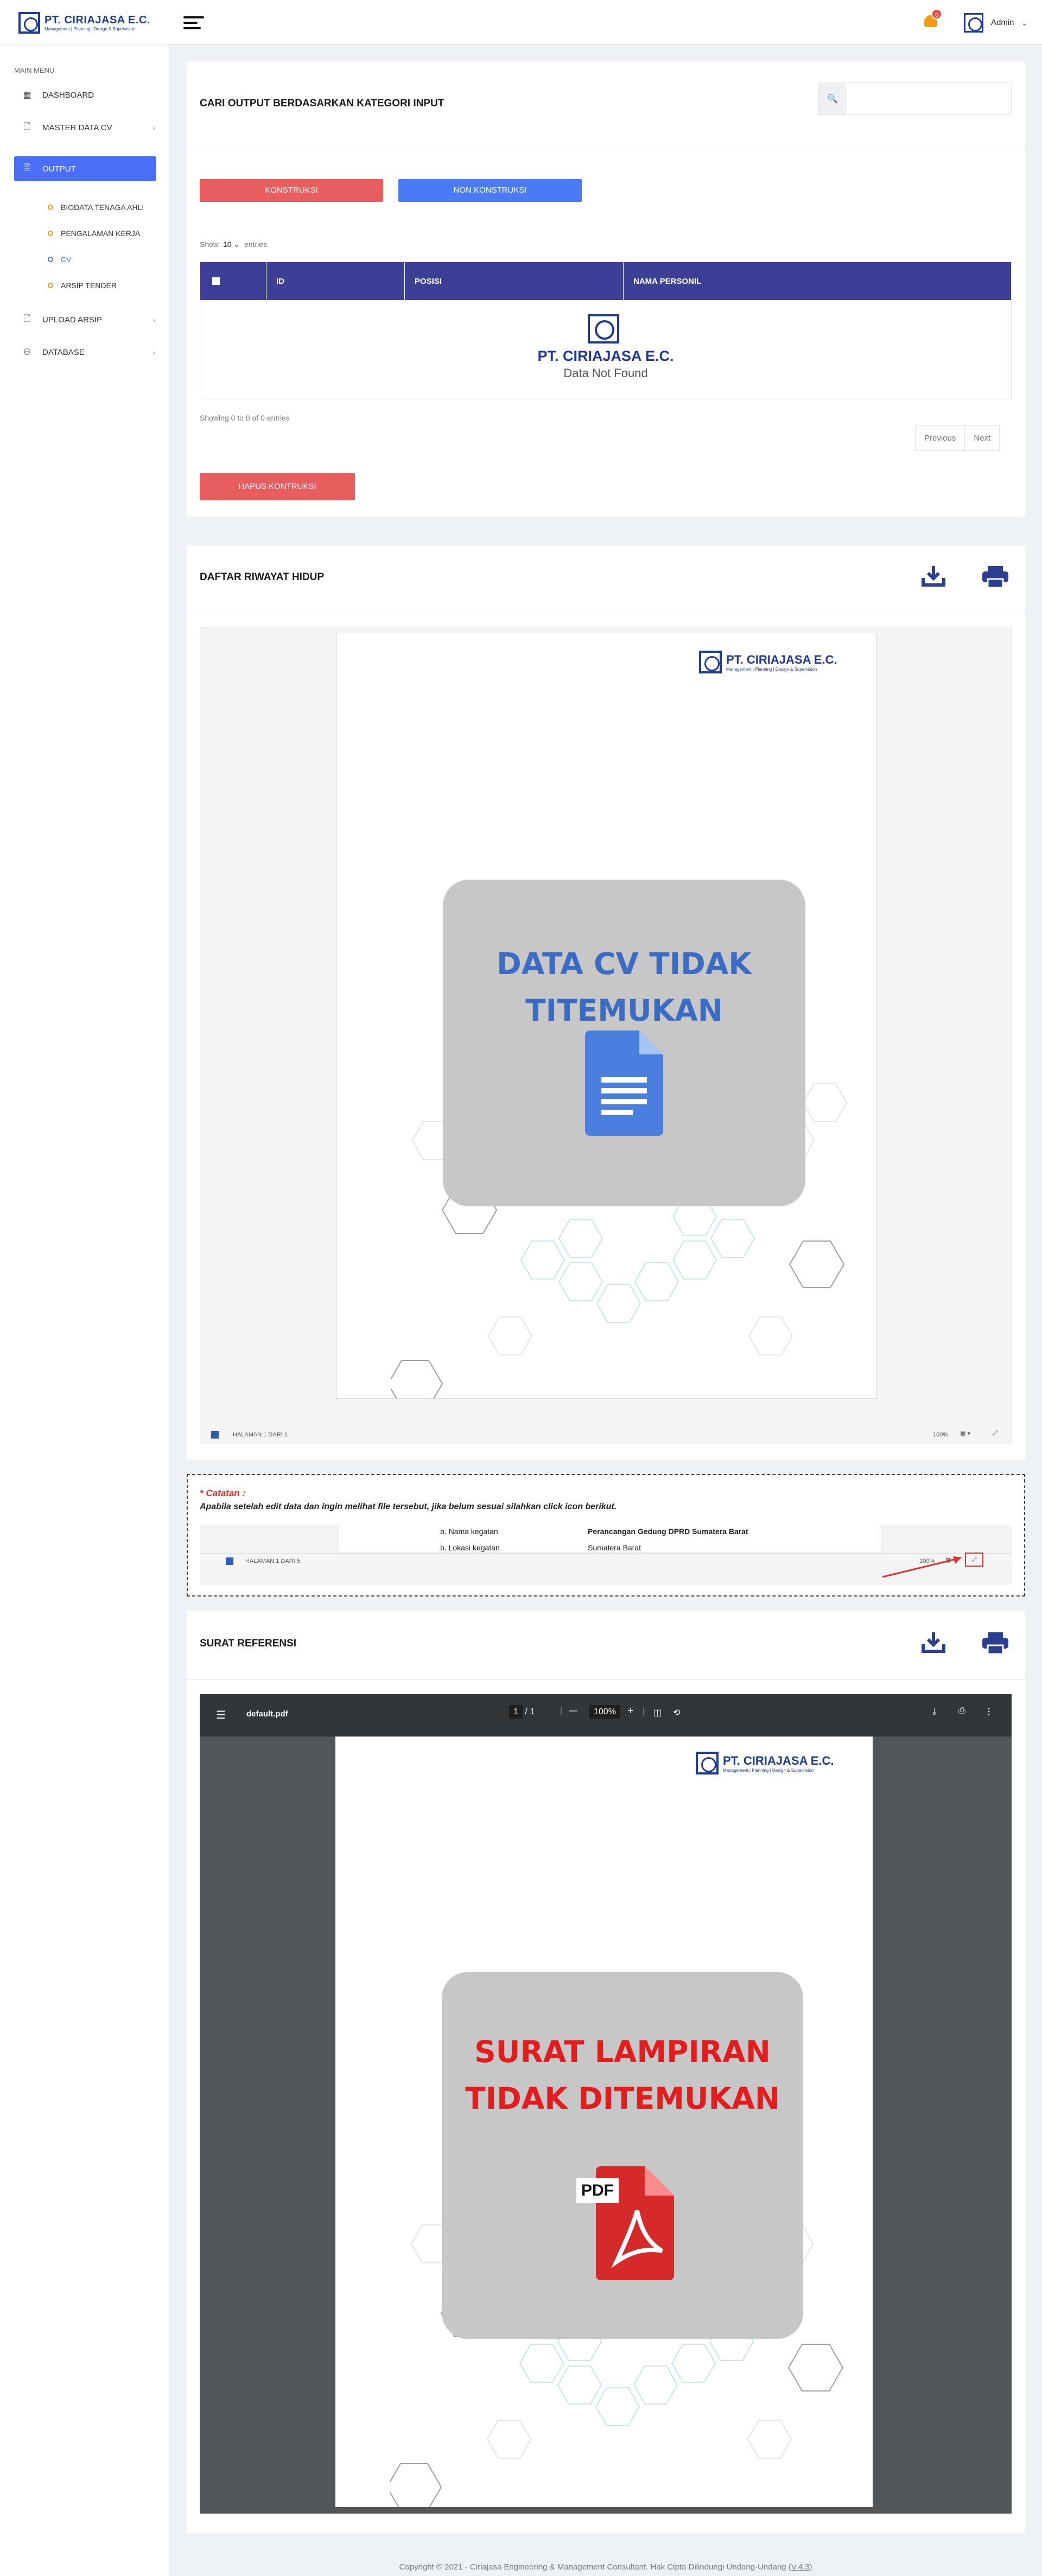  Describe the element at coordinates (514, 281) in the screenshot. I see `column-posisi: POSISI` at that location.